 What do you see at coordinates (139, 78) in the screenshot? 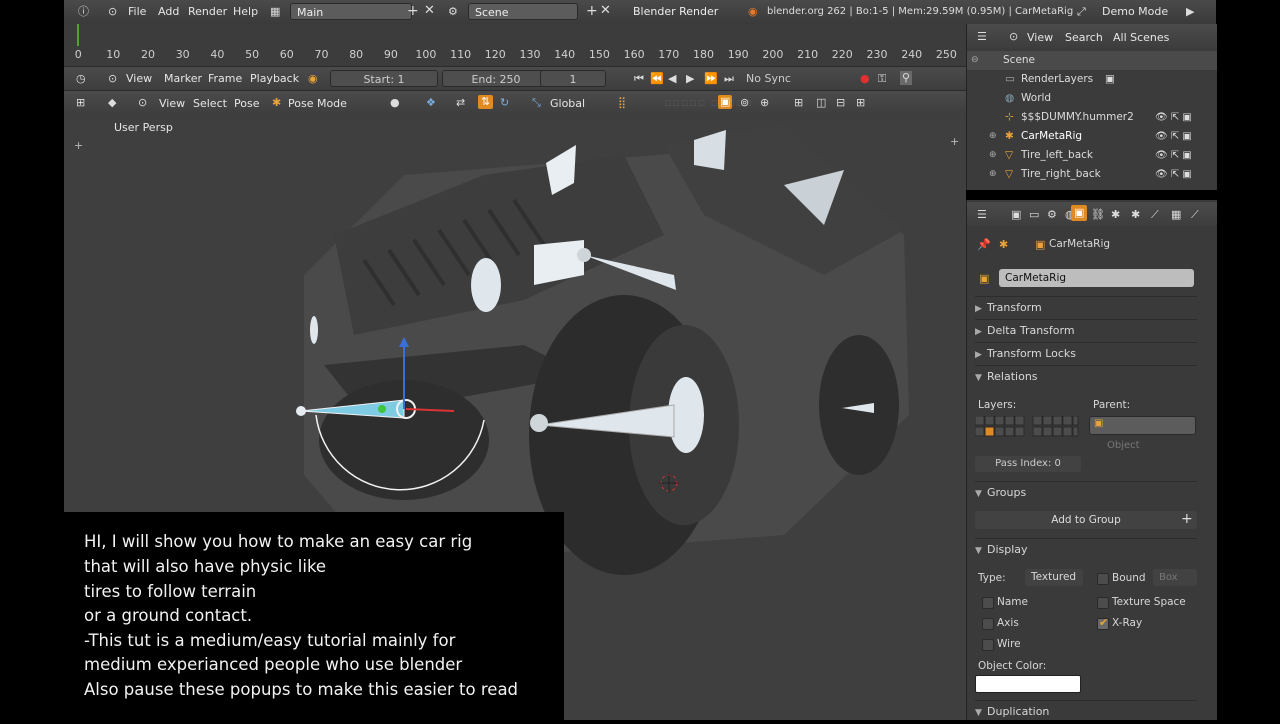
I see `timeline-menu-view: View` at bounding box center [139, 78].